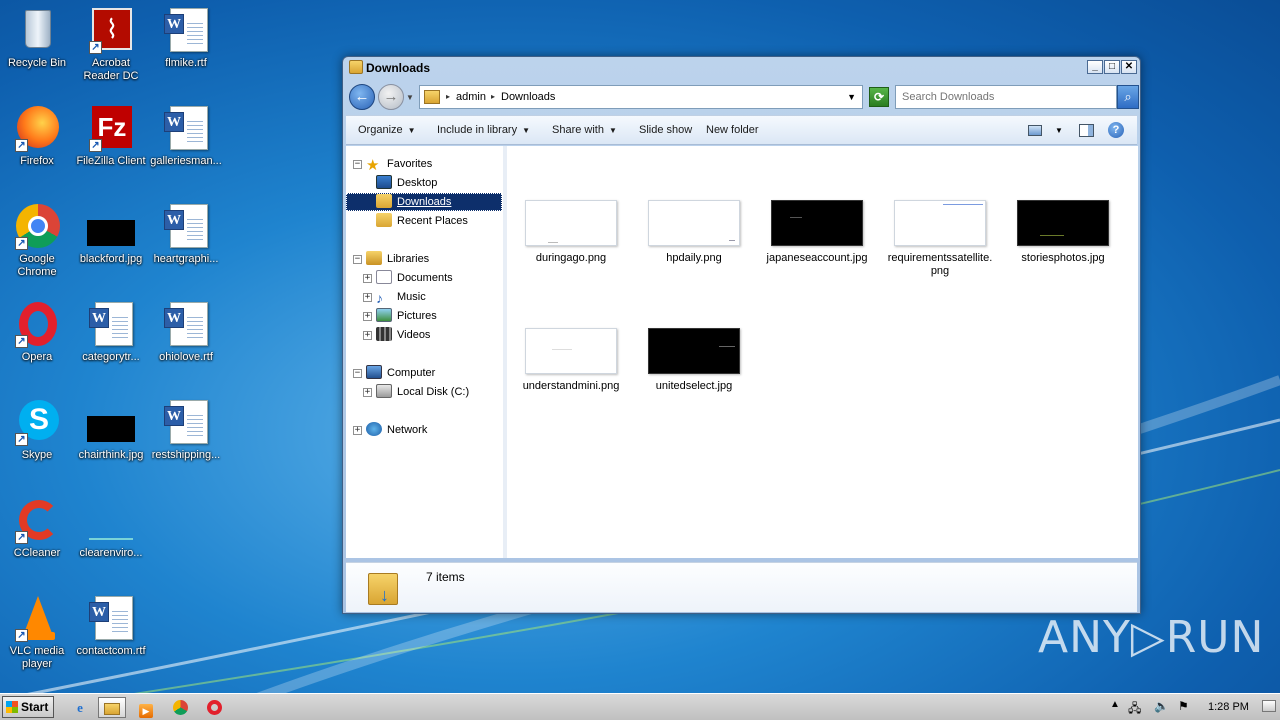 The width and height of the screenshot is (1280, 720). What do you see at coordinates (111, 30) in the screenshot?
I see `acrobat-icon: ⌇ ↗` at bounding box center [111, 30].